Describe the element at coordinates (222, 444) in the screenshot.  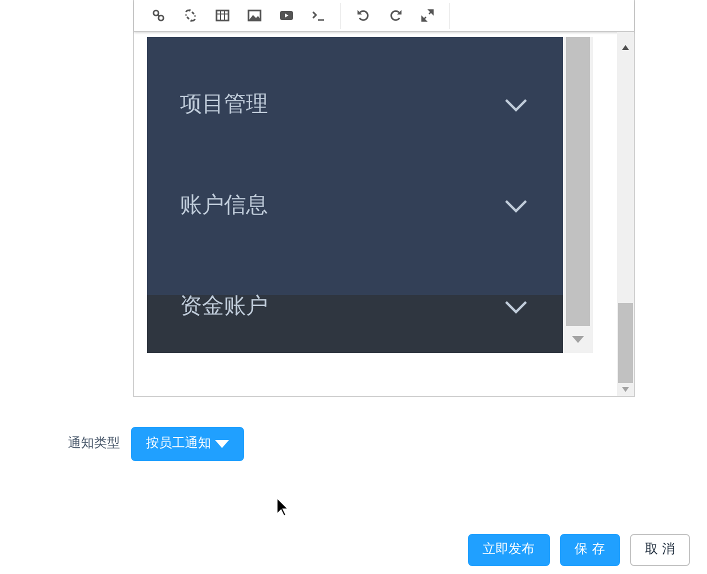
I see `caret-icon` at that location.